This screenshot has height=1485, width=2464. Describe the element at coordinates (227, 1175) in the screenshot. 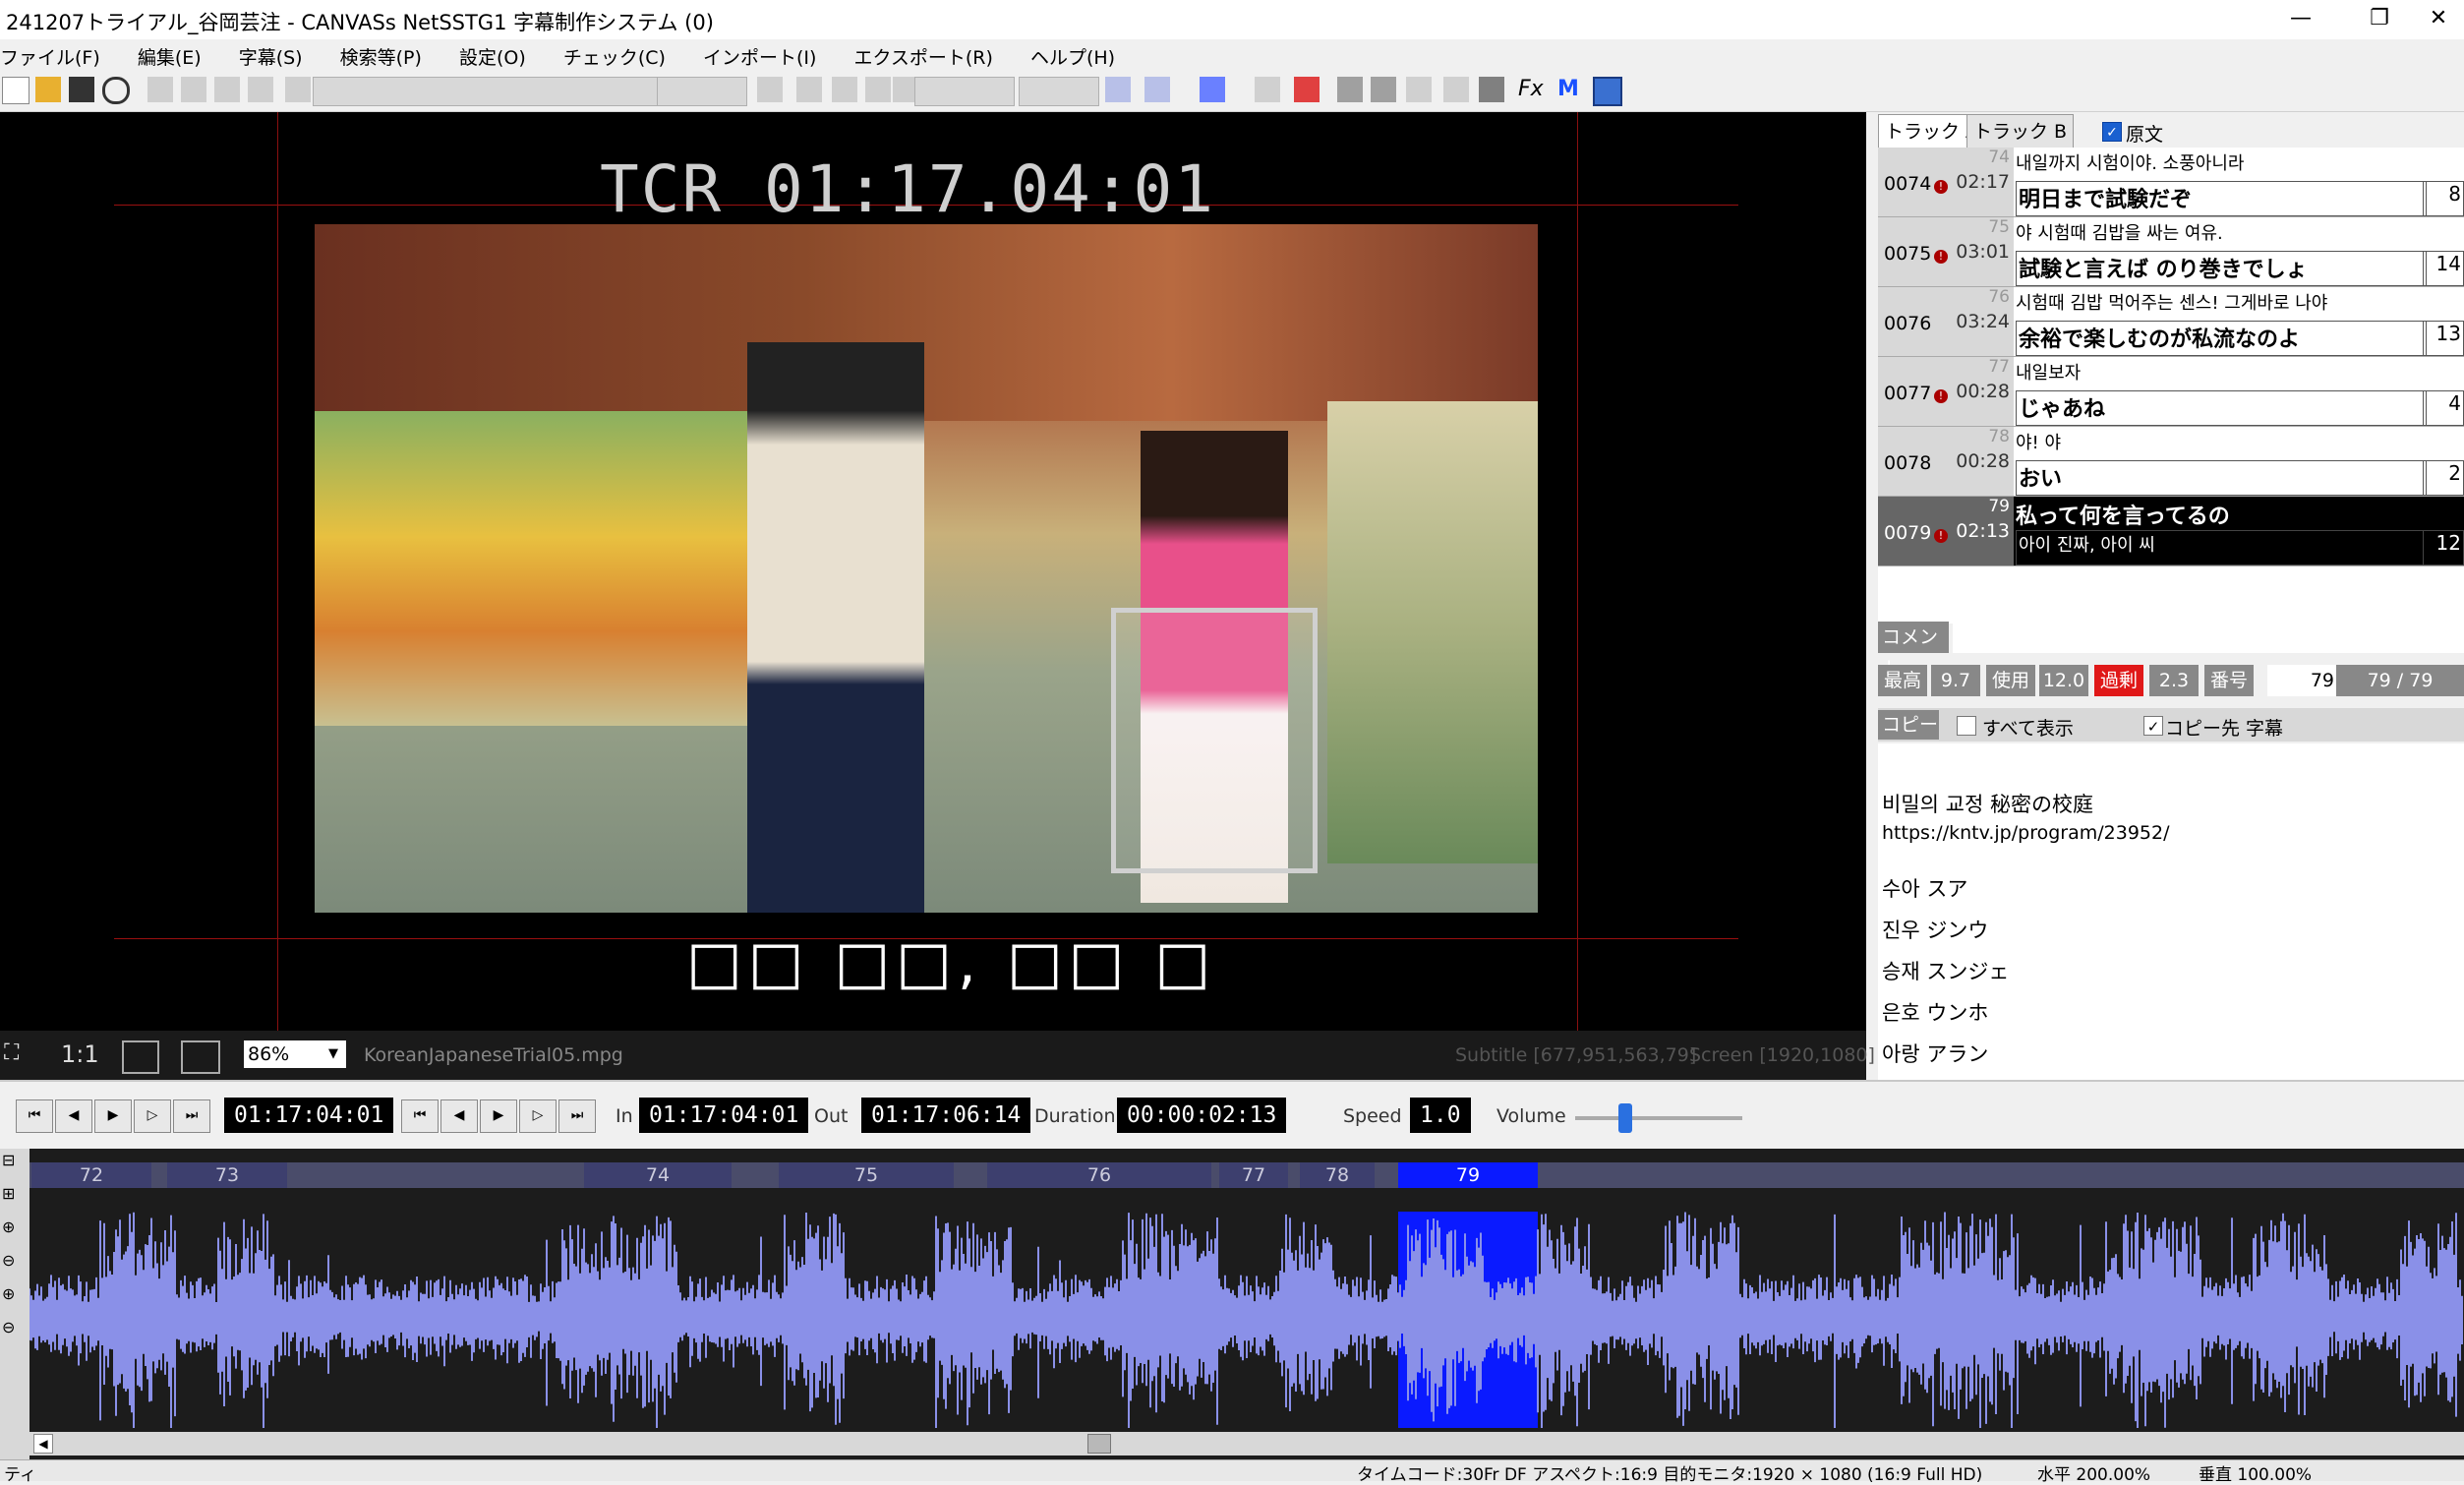

I see `timeline-segment: 73` at that location.